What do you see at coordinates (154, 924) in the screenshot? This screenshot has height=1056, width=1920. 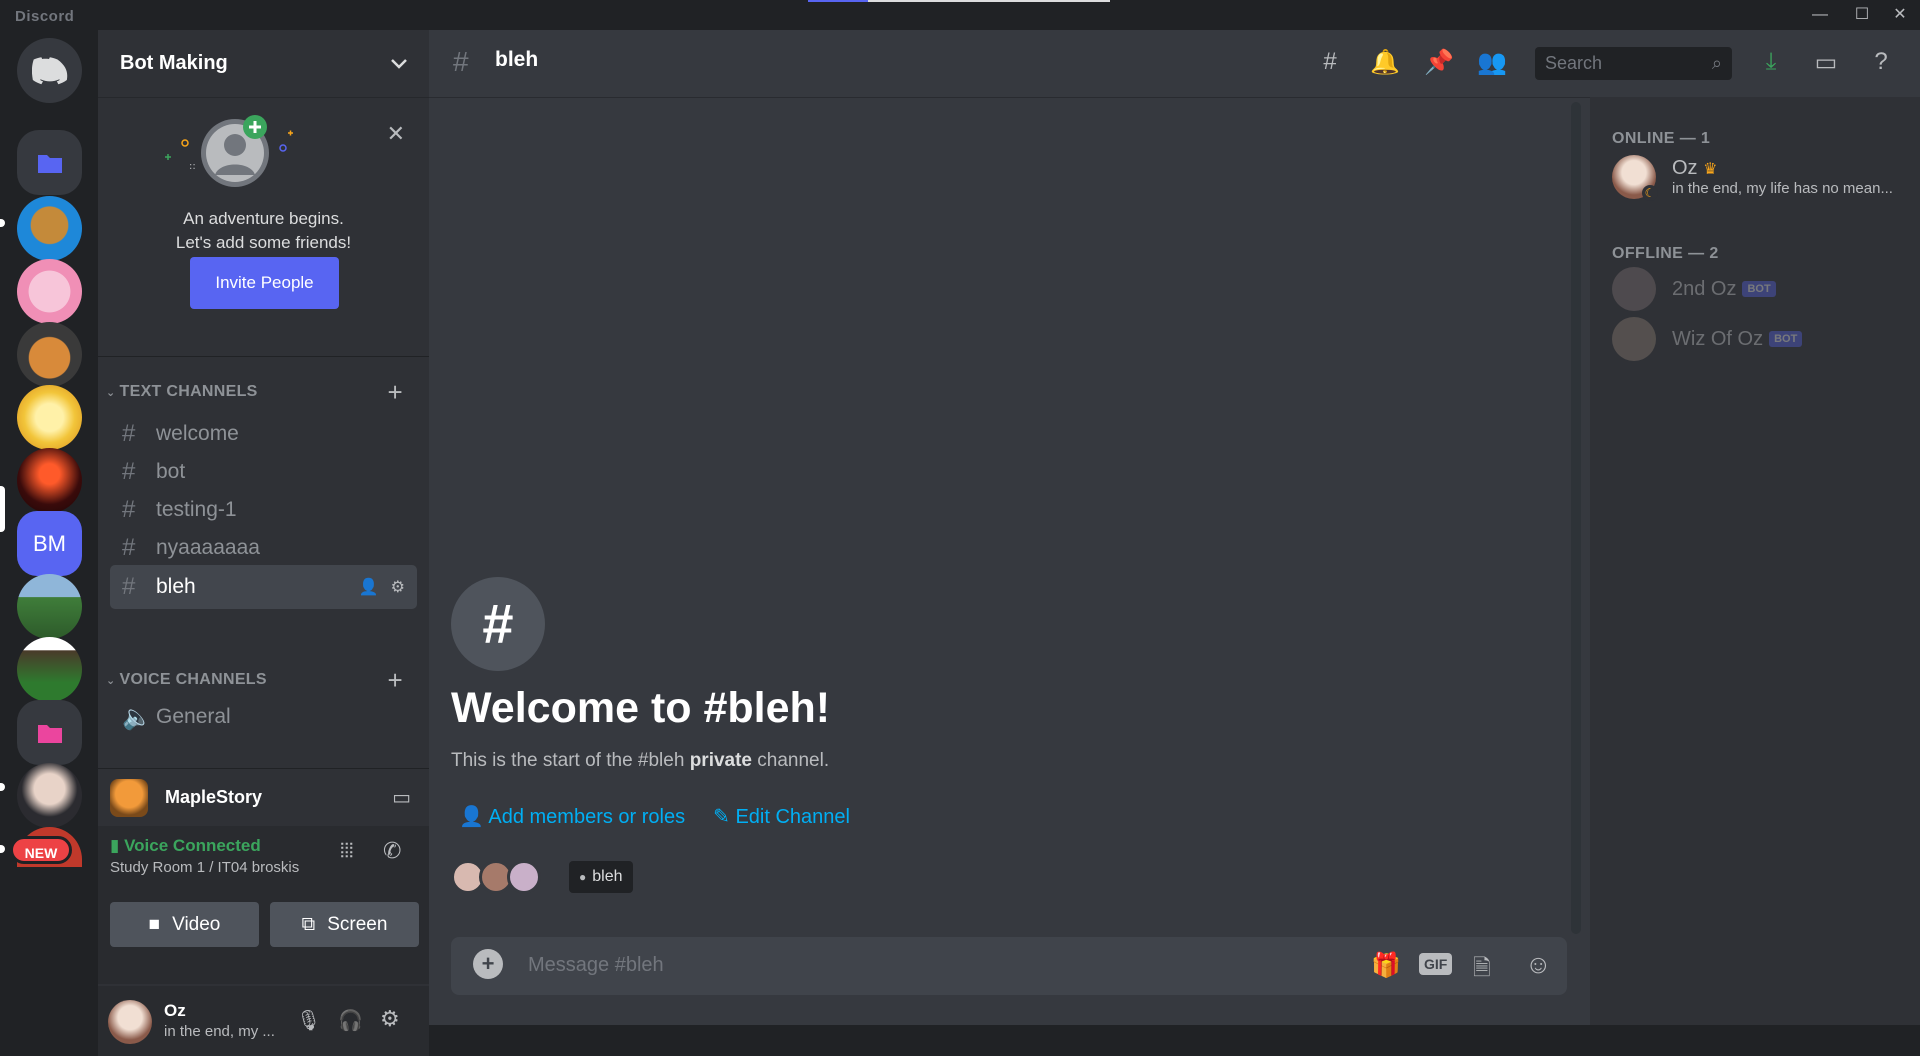 I see `camera-icon: ■` at bounding box center [154, 924].